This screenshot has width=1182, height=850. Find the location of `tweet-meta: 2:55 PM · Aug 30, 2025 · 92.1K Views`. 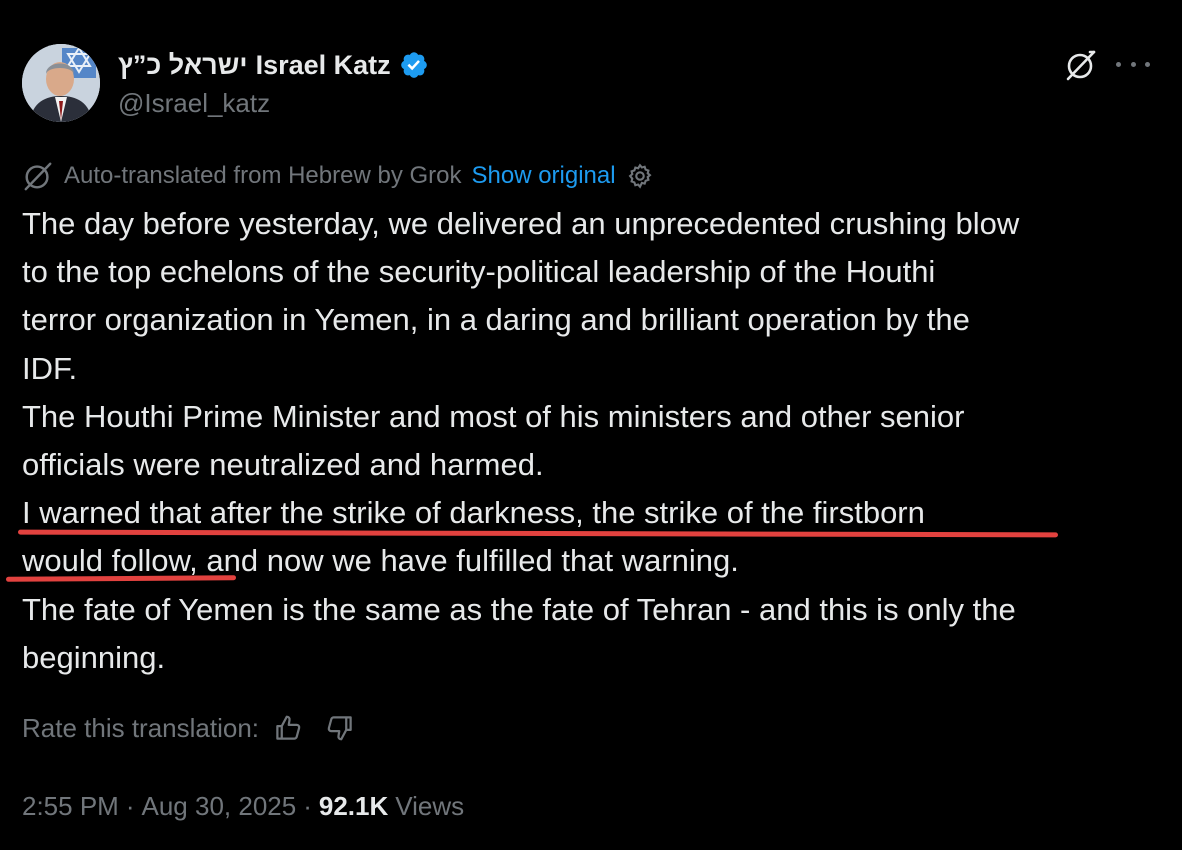

tweet-meta: 2:55 PM · Aug 30, 2025 · 92.1K Views is located at coordinates (243, 806).